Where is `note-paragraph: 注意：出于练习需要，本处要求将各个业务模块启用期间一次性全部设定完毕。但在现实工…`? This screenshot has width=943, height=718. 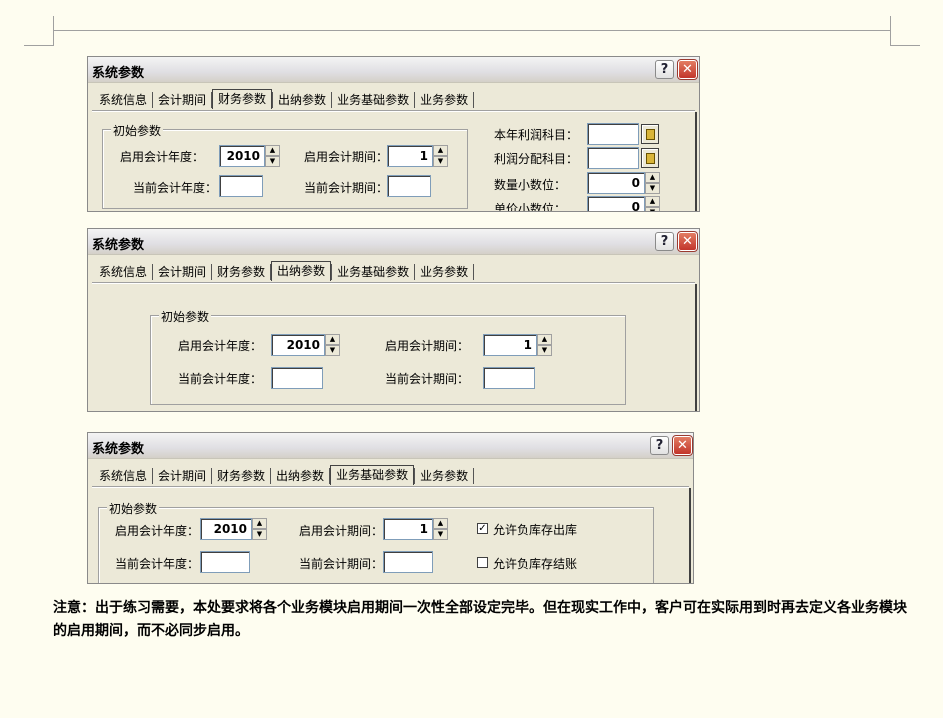
note-paragraph: 注意：出于练习需要，本处要求将各个业务模块启用期间一次性全部设定完毕。但在现实工… is located at coordinates (480, 619).